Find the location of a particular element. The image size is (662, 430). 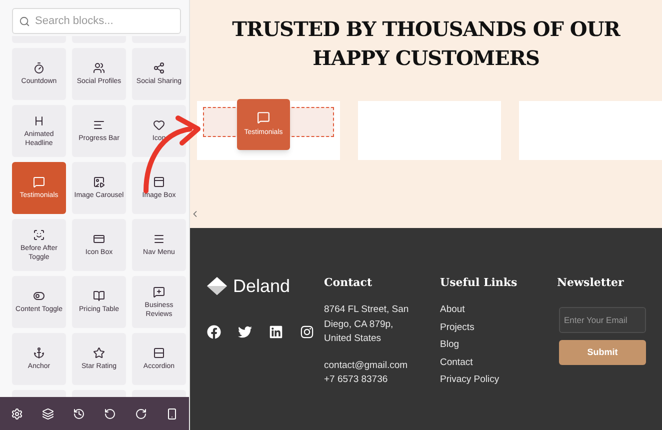

bars-icon is located at coordinates (99, 125).